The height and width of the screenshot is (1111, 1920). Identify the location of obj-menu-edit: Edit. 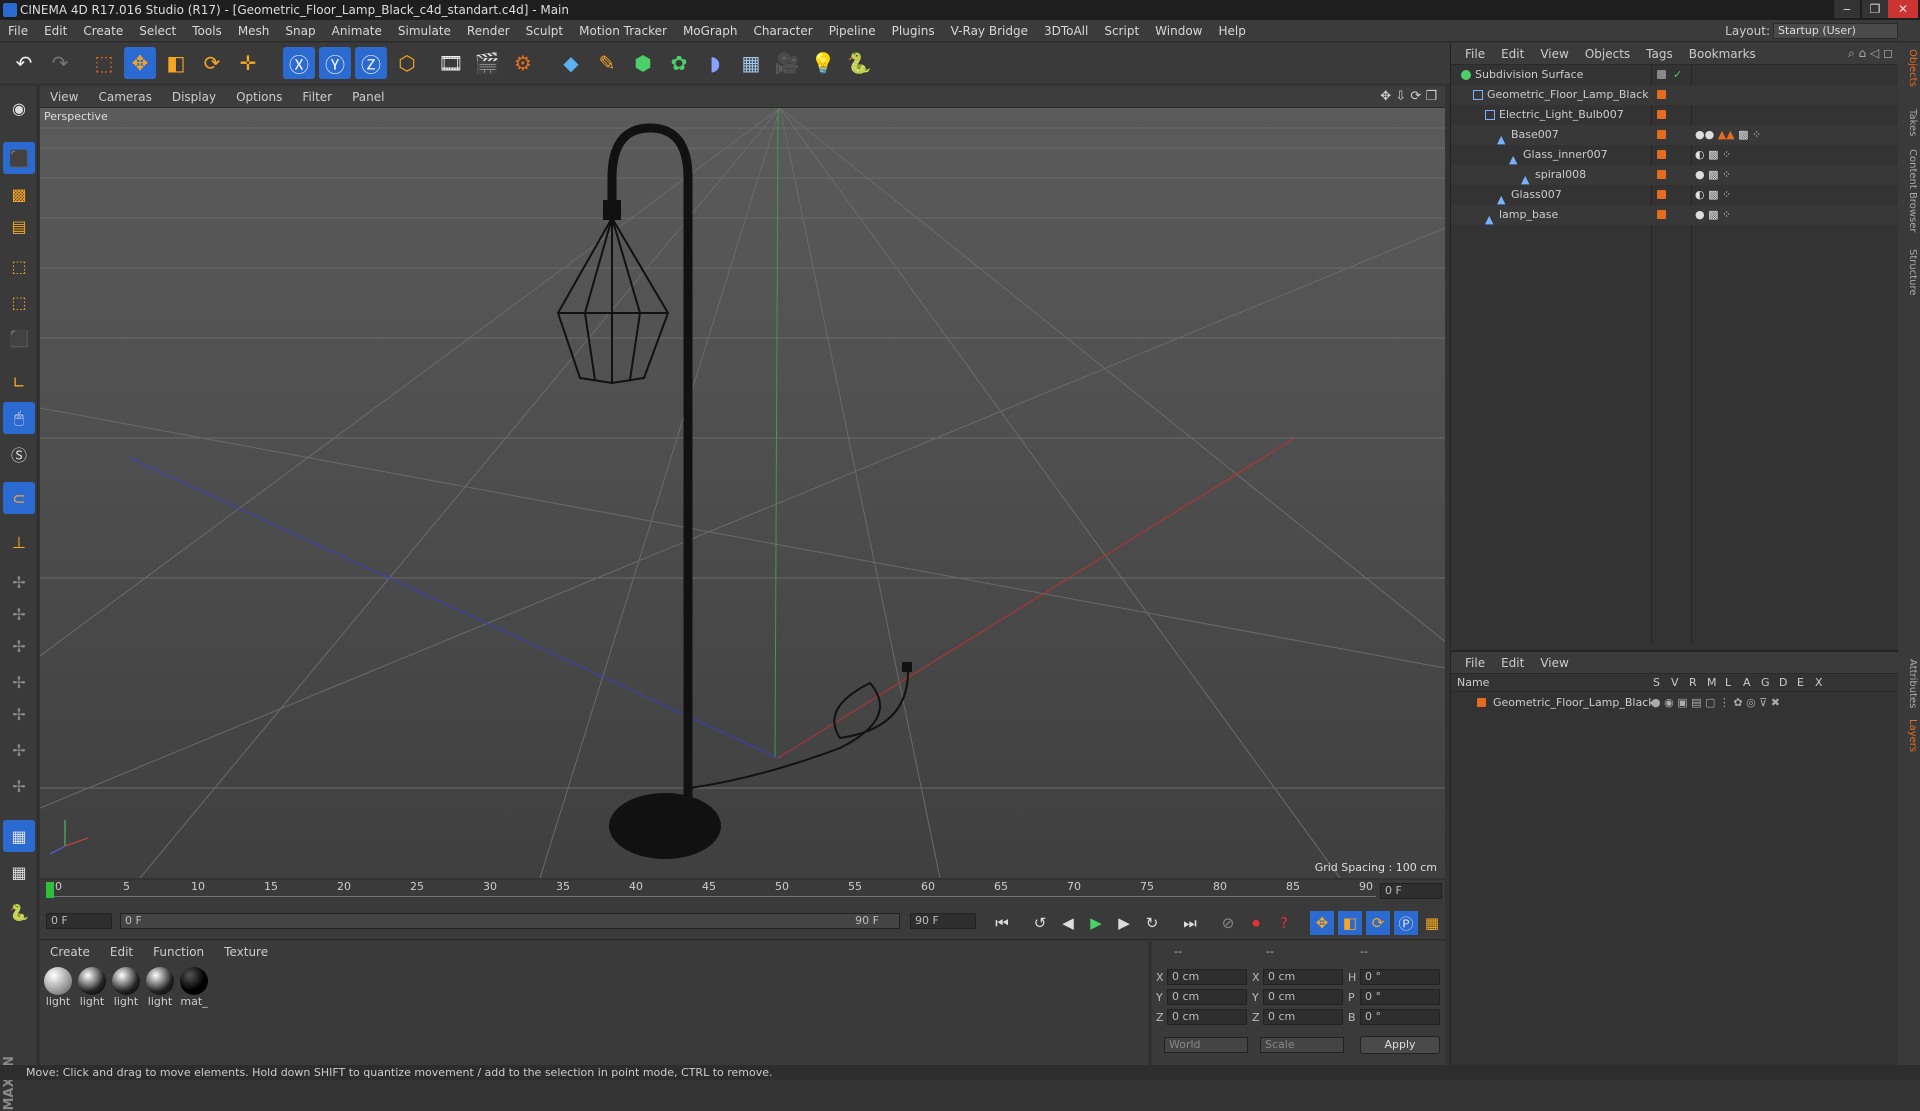
(1512, 54).